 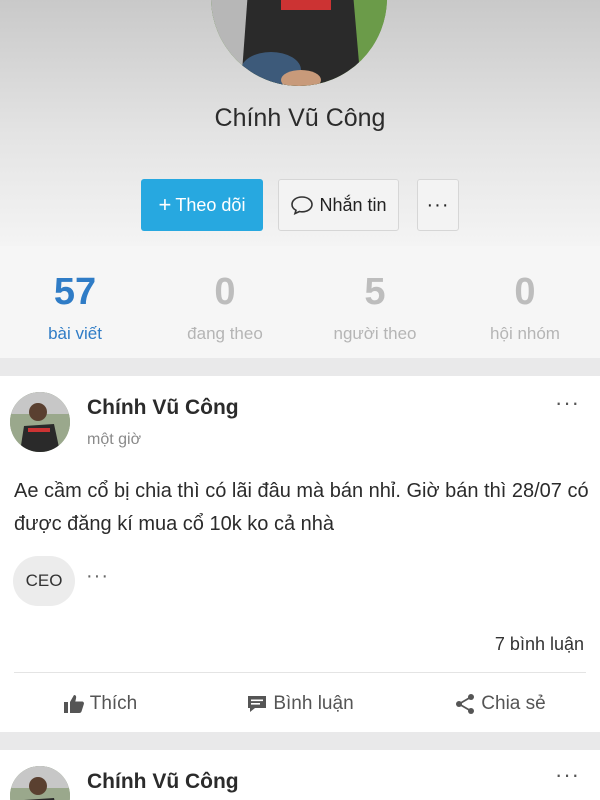 I want to click on message-button: Nhắn tin, so click(x=338, y=205).